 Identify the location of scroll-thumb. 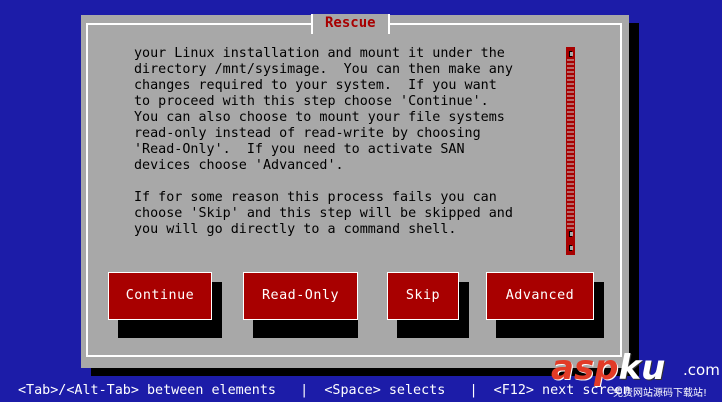
(570, 234).